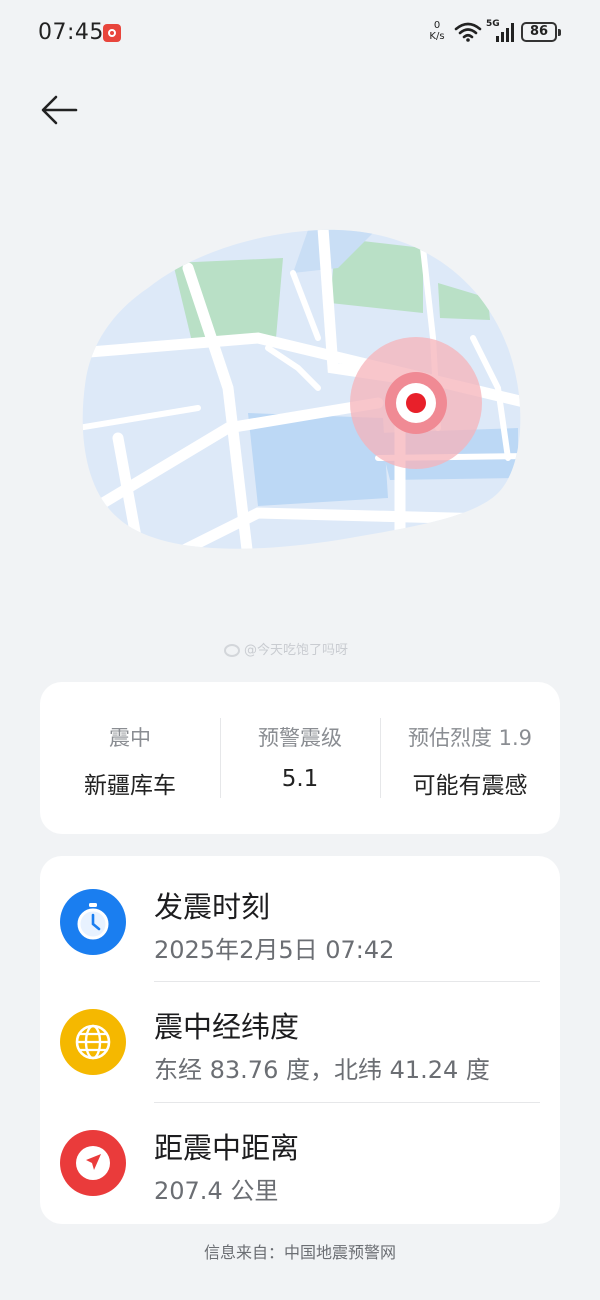  I want to click on status-time: 07:45, so click(71, 32).